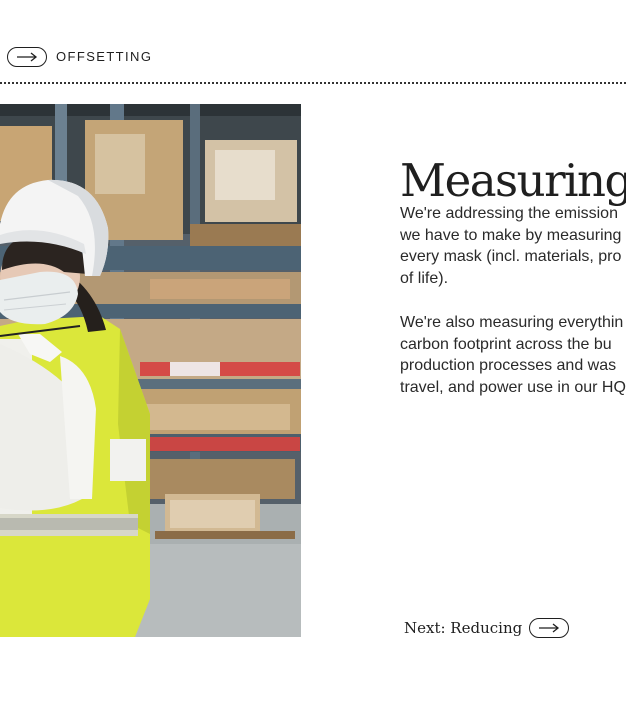  Describe the element at coordinates (513, 181) in the screenshot. I see `page-title: Measuring` at that location.